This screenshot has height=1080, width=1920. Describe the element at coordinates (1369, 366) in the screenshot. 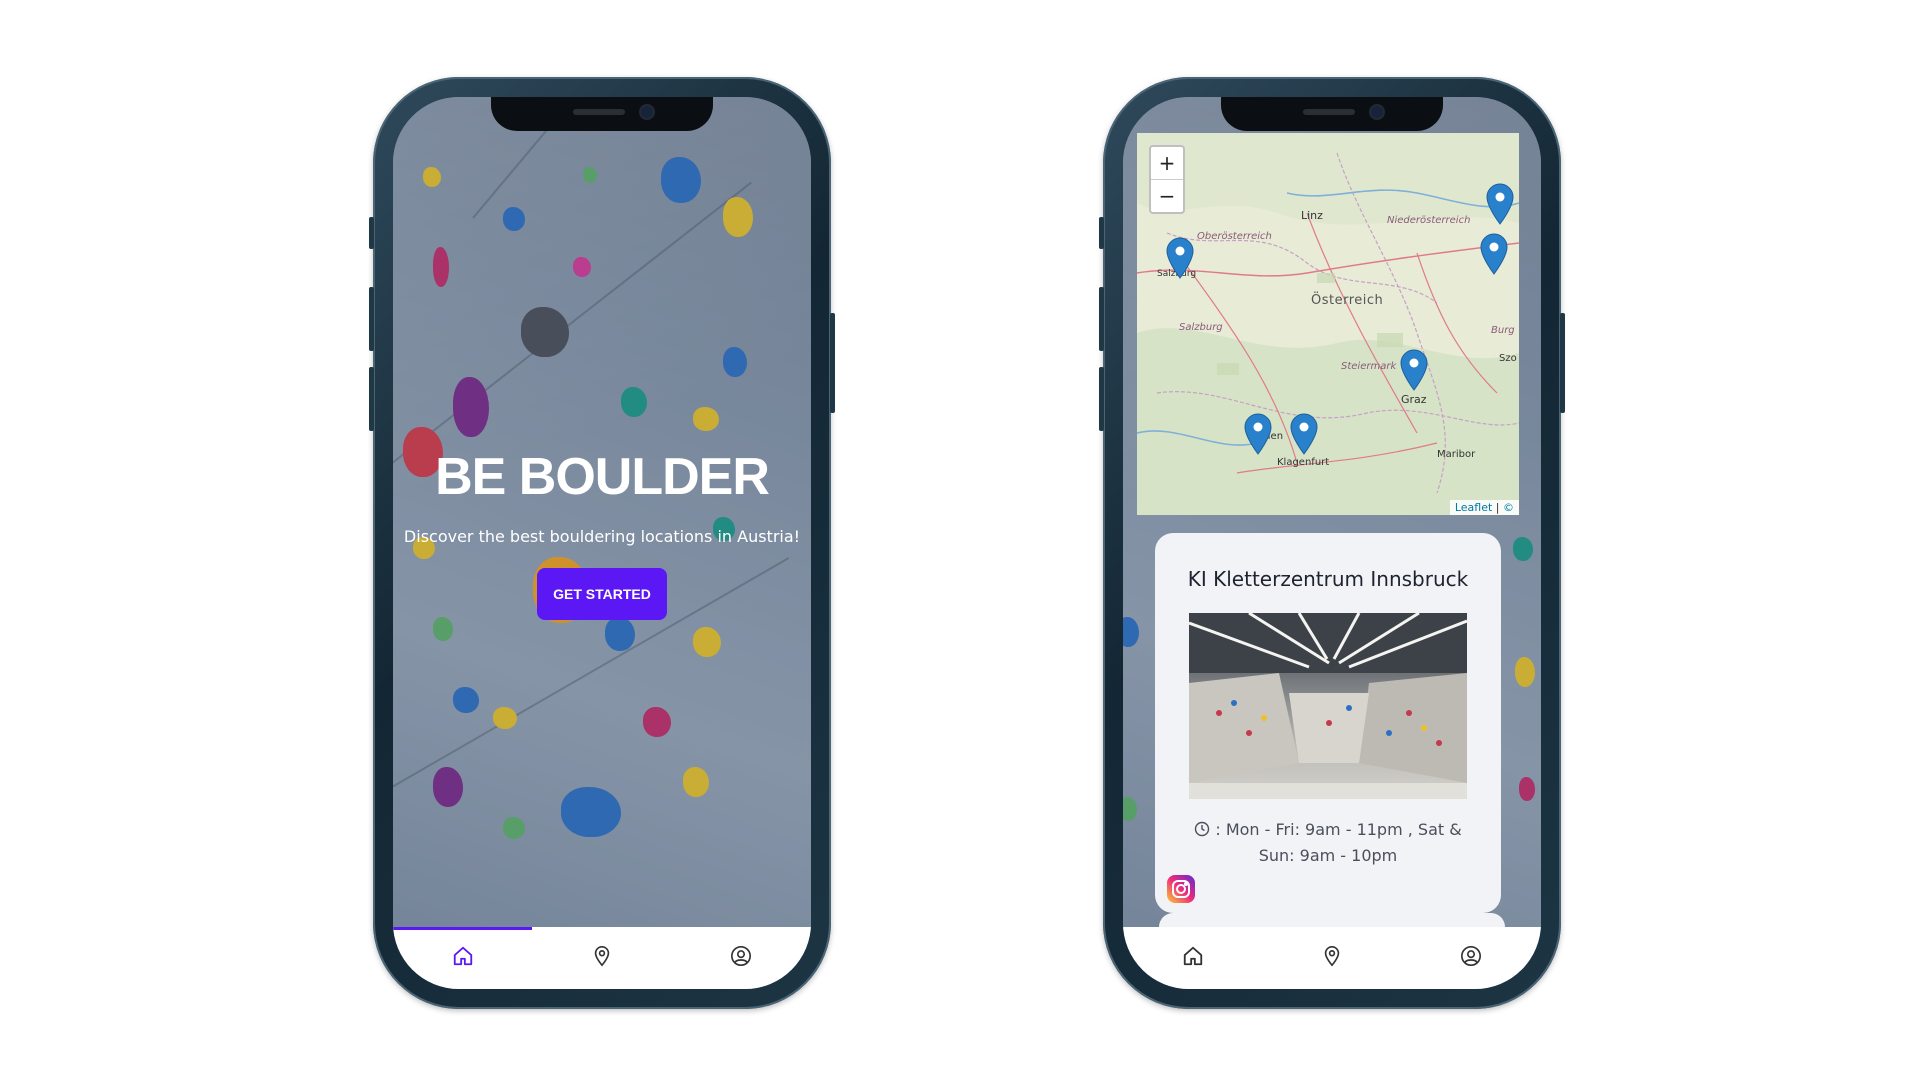

I see `map-label-steiermark: Steiermark` at that location.